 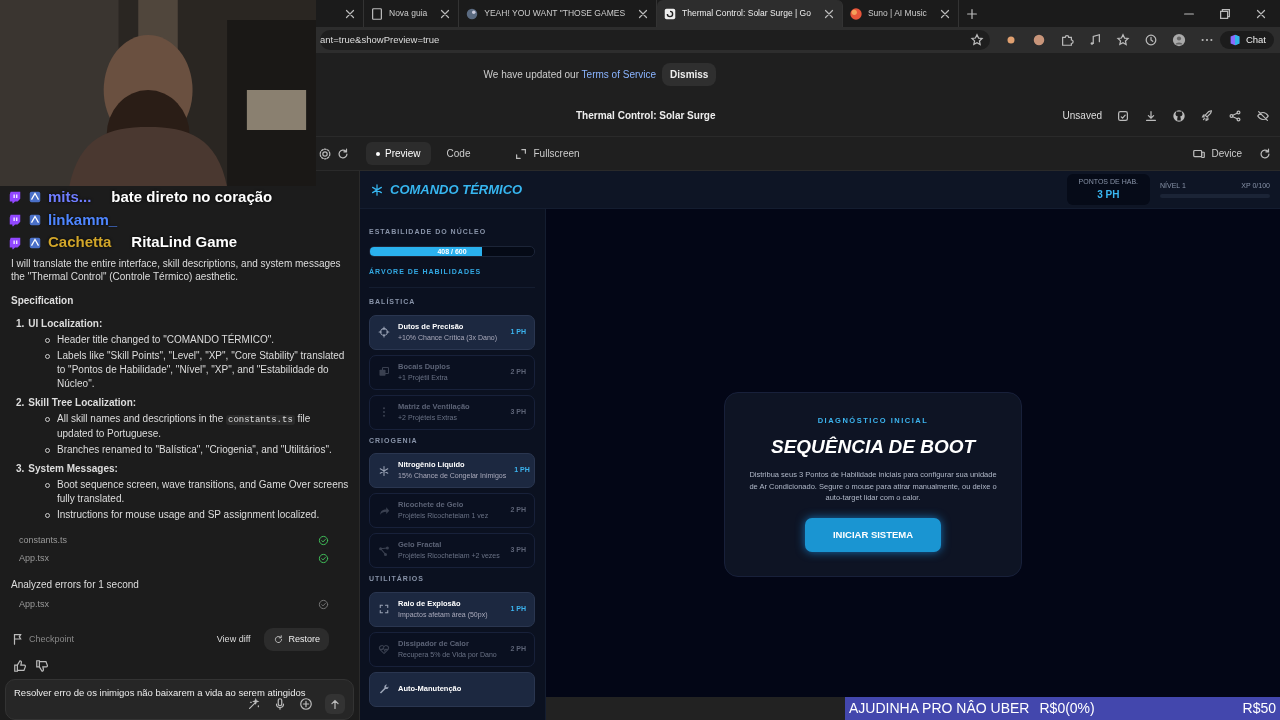 What do you see at coordinates (384, 649) in the screenshot?
I see `heart-pulse-icon` at bounding box center [384, 649].